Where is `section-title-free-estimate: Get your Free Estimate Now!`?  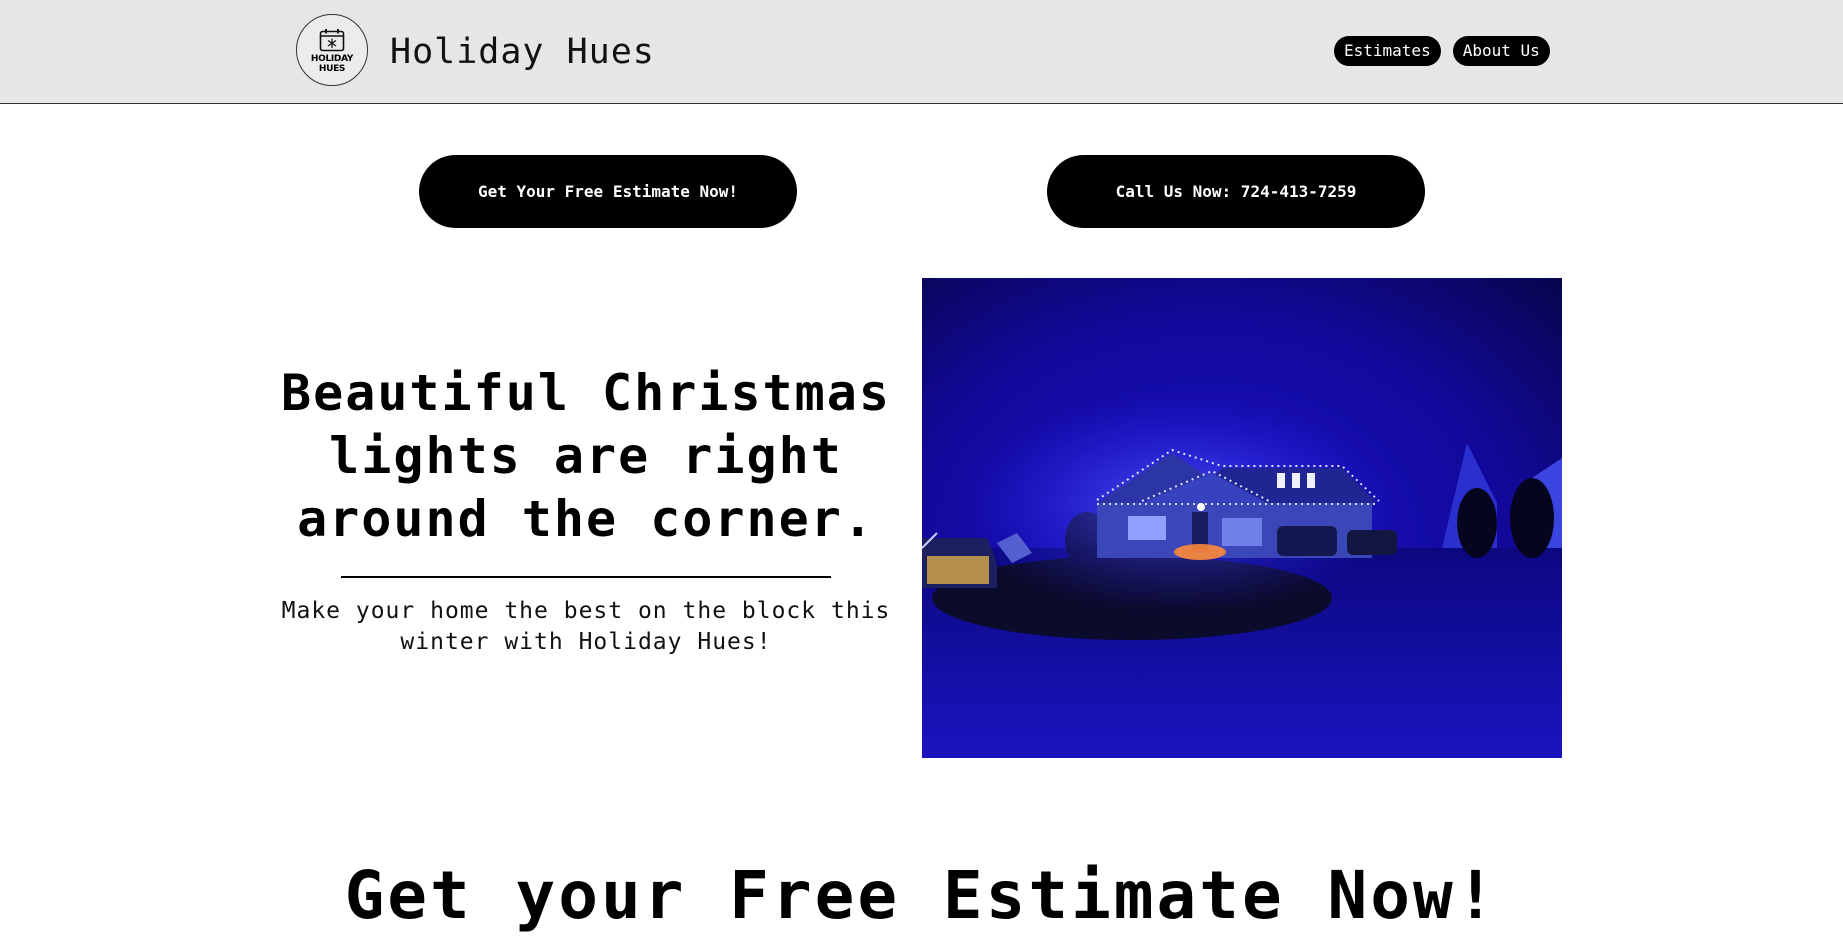
section-title-free-estimate: Get your Free Estimate Now! is located at coordinates (921, 895).